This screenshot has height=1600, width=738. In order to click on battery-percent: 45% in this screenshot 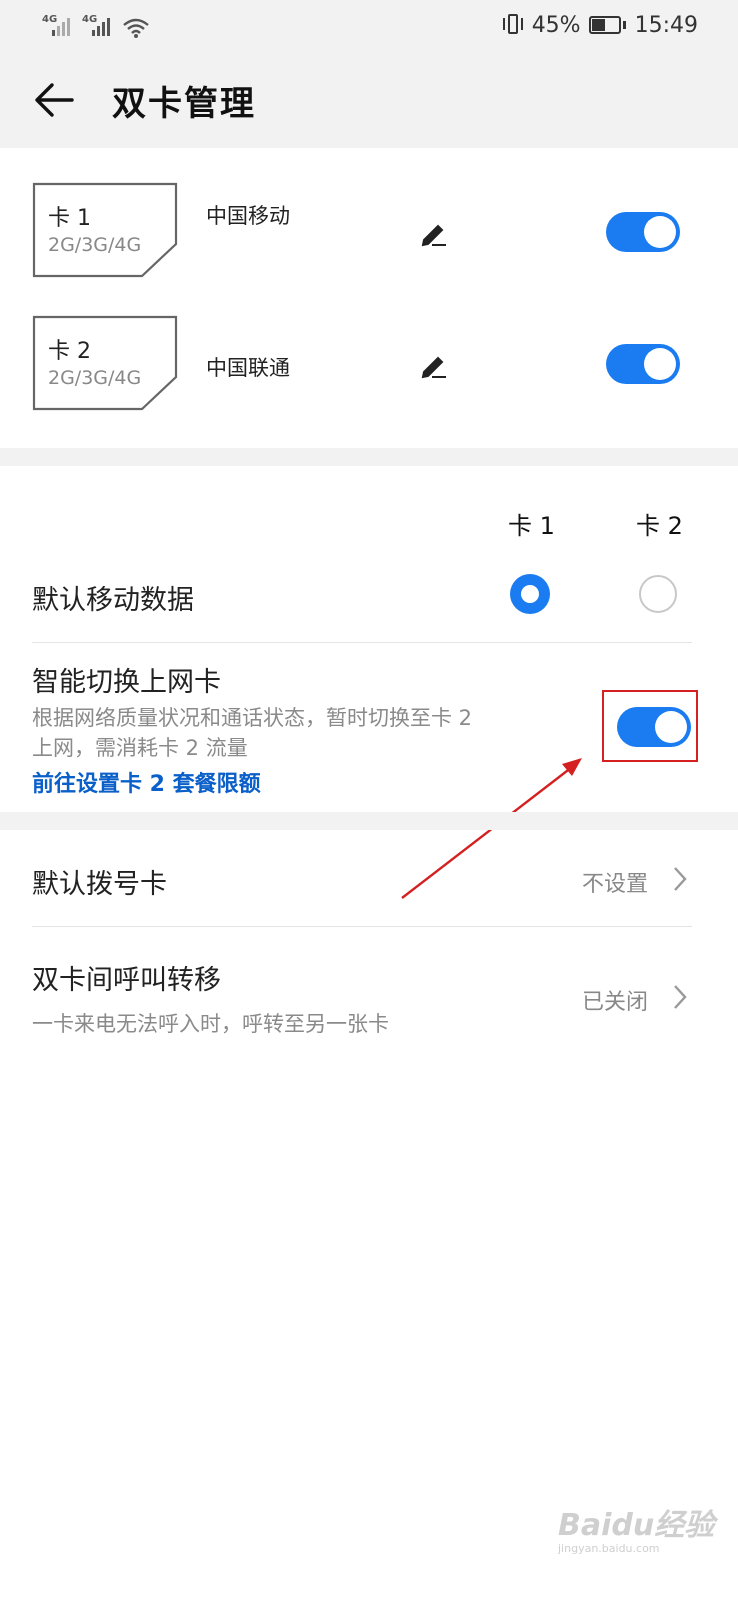, I will do `click(556, 25)`.